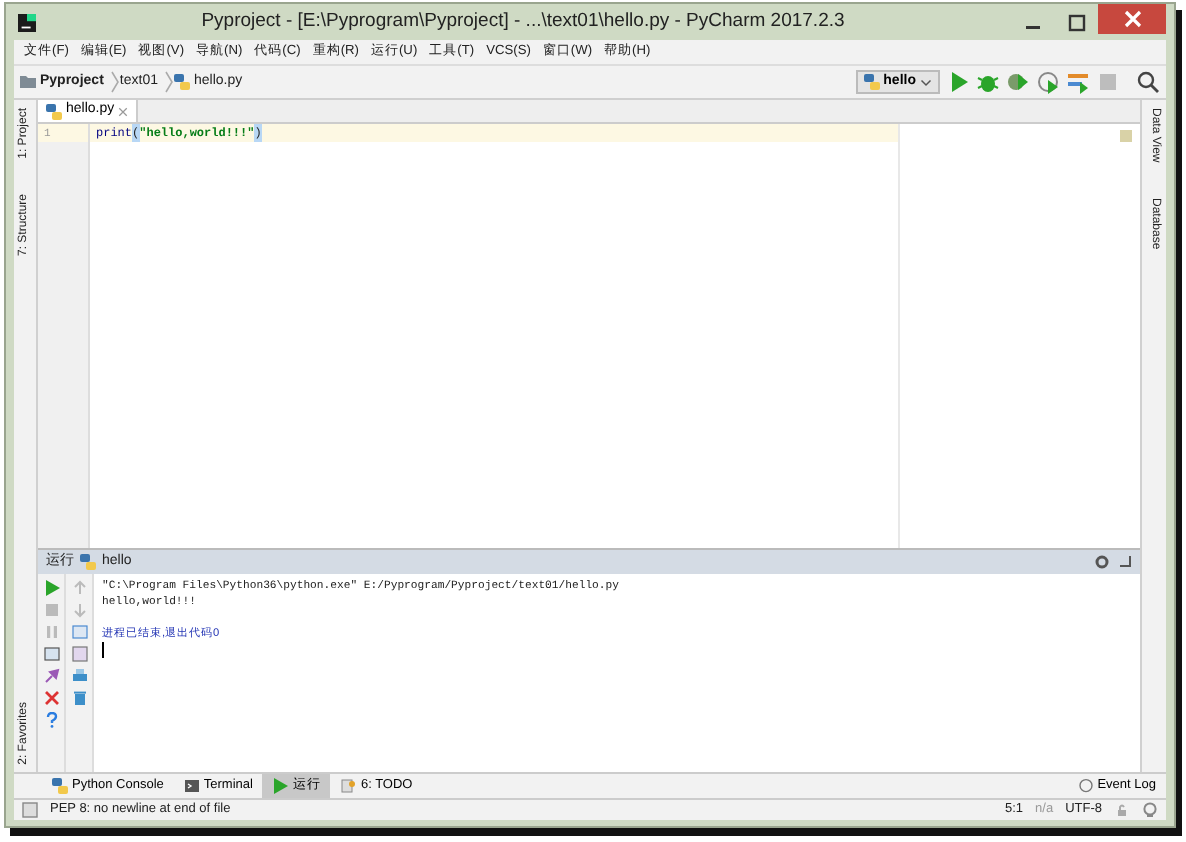 The image size is (1186, 842). I want to click on pause-icon, so click(51, 632).